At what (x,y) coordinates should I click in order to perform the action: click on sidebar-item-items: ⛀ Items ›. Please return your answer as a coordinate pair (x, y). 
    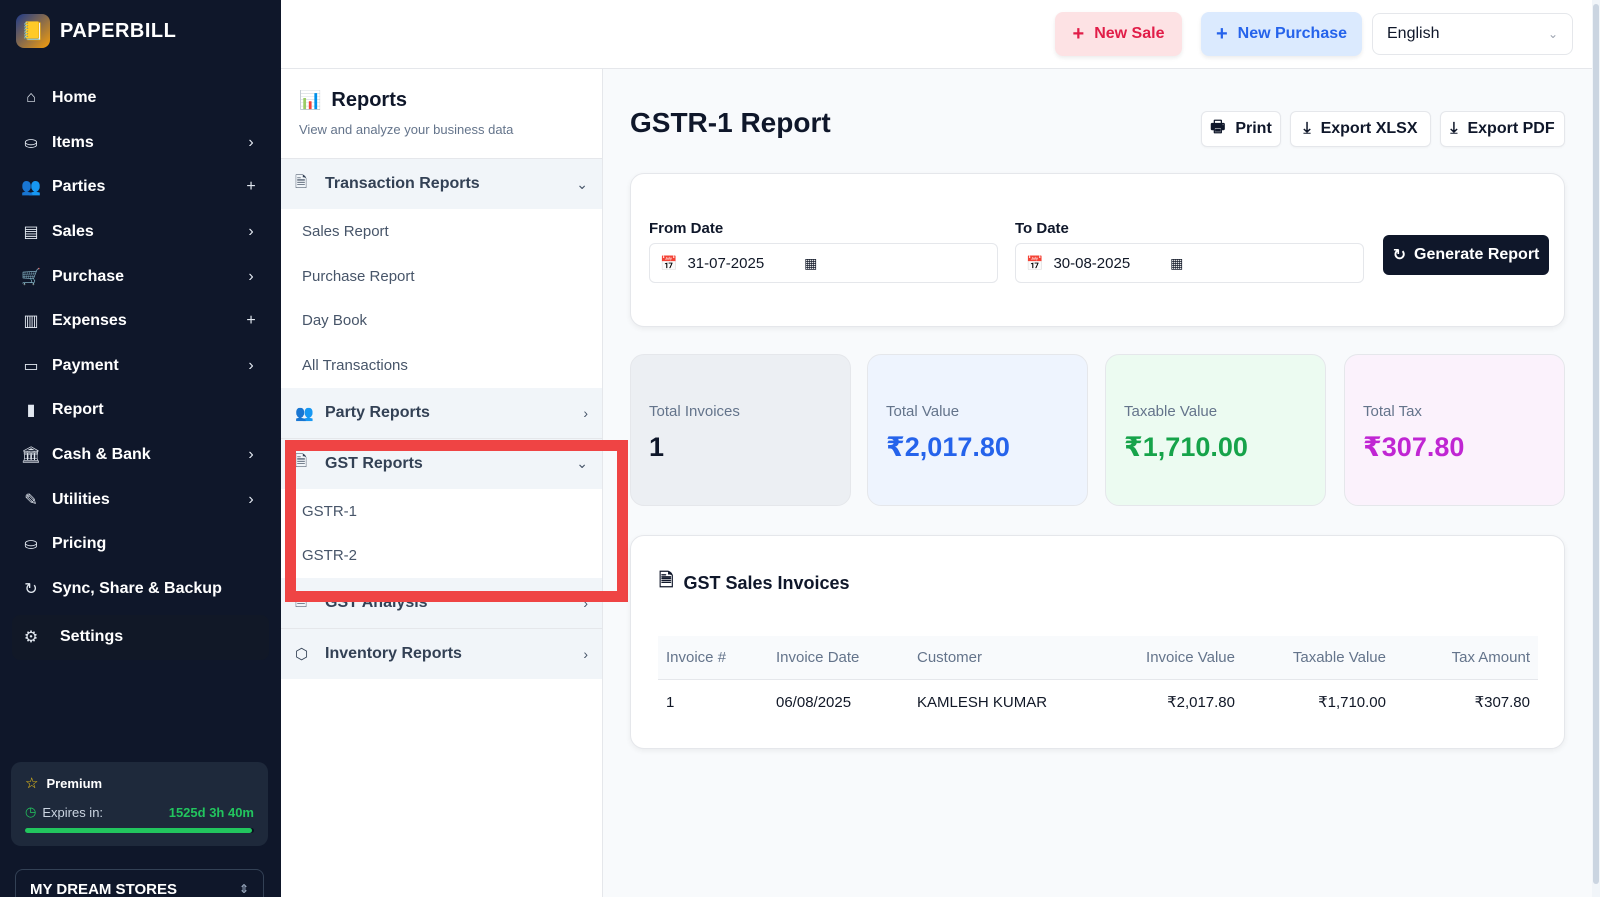
    Looking at the image, I should click on (140, 143).